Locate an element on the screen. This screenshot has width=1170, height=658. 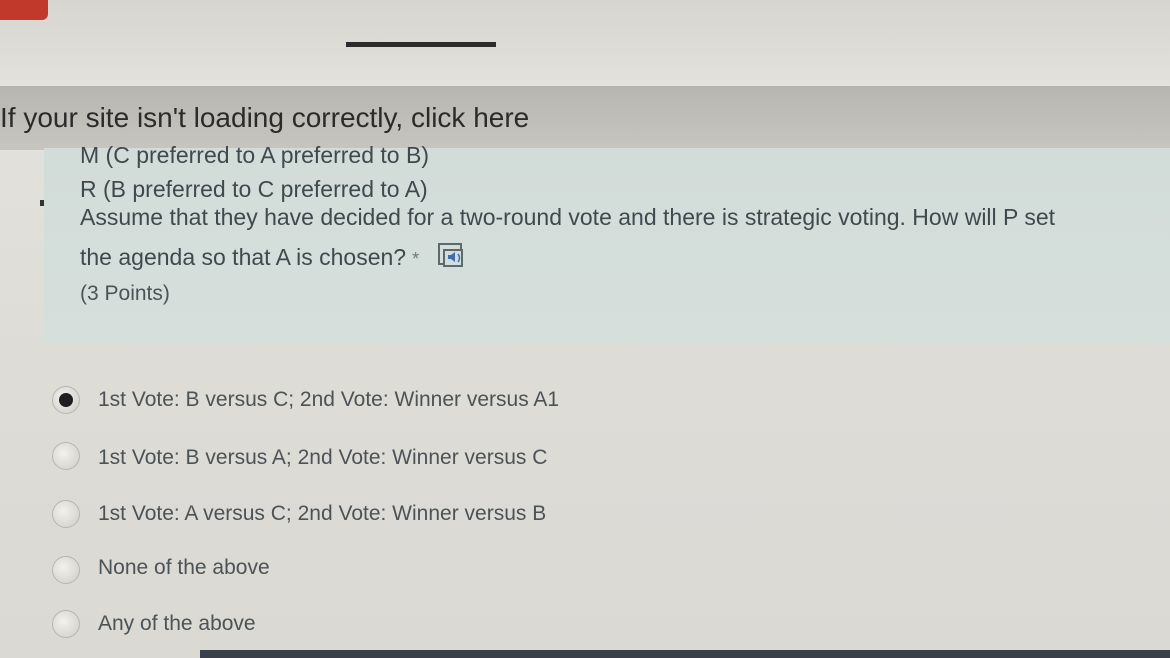
option-label-5: Any of the above is located at coordinates (177, 624).